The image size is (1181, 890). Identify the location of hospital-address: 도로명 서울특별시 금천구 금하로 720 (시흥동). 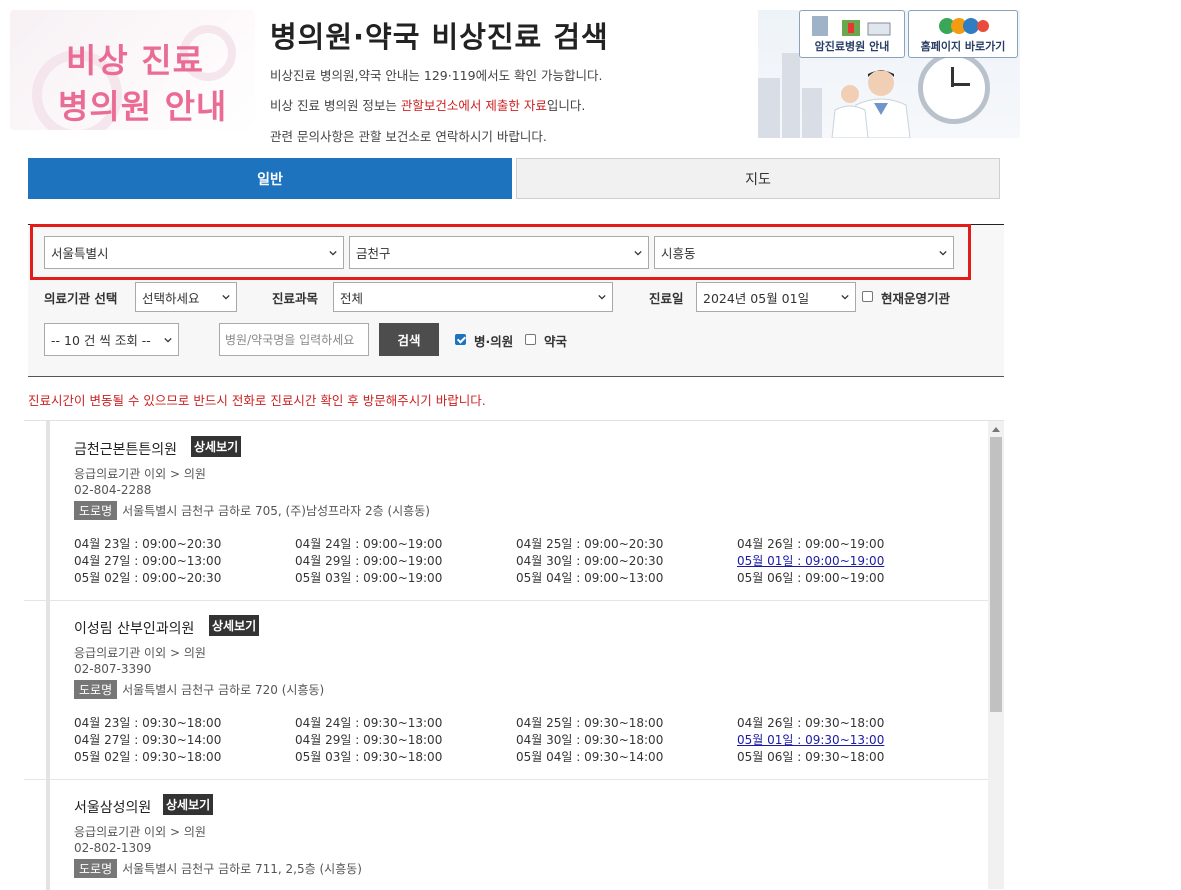
(199, 689).